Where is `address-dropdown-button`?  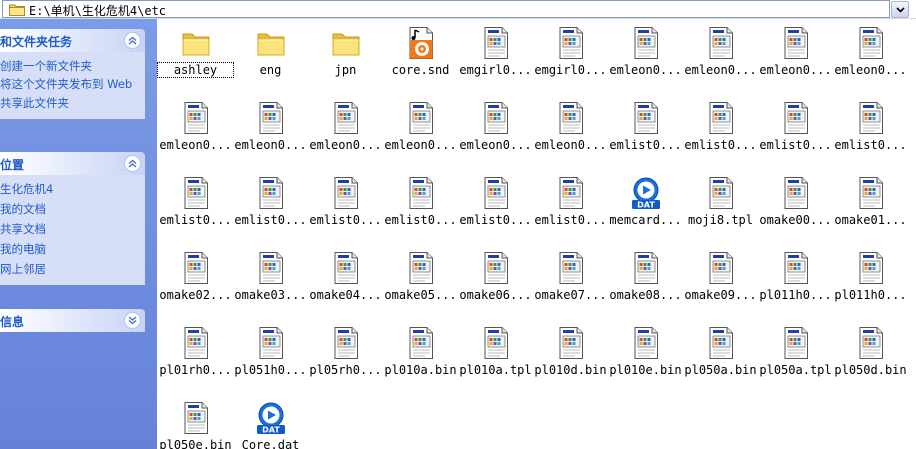 address-dropdown-button is located at coordinates (900, 9).